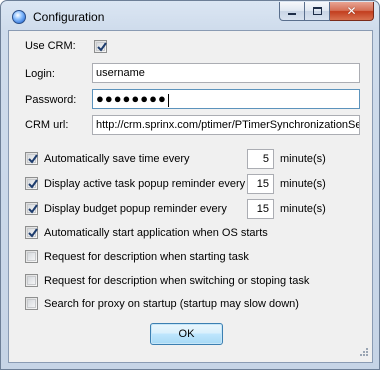 The image size is (380, 370). What do you see at coordinates (117, 159) in the screenshot?
I see `auto-save-label: Automatically save time every` at bounding box center [117, 159].